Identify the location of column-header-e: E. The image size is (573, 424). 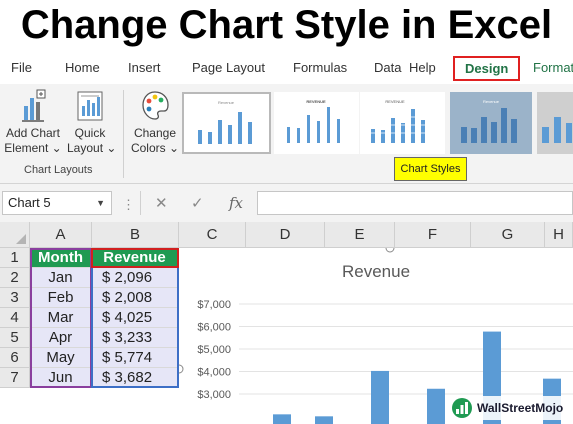
(360, 235).